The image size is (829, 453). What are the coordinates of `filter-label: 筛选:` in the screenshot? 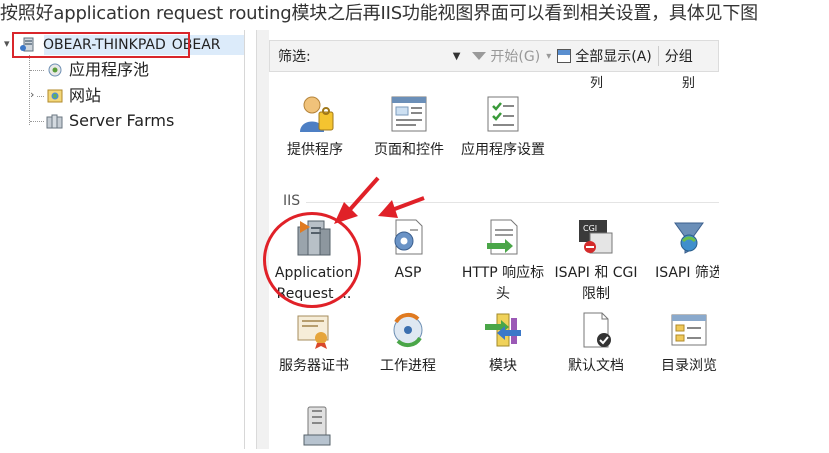 It's located at (294, 57).